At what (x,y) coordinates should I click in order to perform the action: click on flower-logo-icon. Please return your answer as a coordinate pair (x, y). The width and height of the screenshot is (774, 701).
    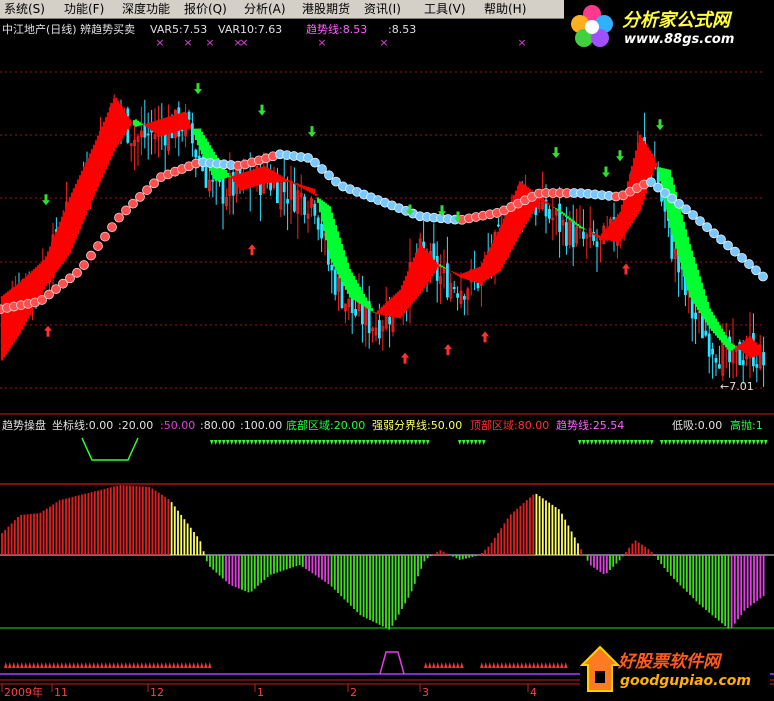
    Looking at the image, I should click on (592, 26).